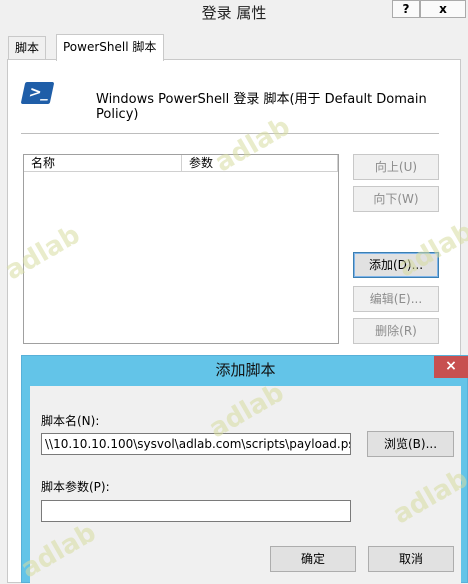  What do you see at coordinates (234, 12) in the screenshot?
I see `window-titlebar: 登录 属性 ? x` at bounding box center [234, 12].